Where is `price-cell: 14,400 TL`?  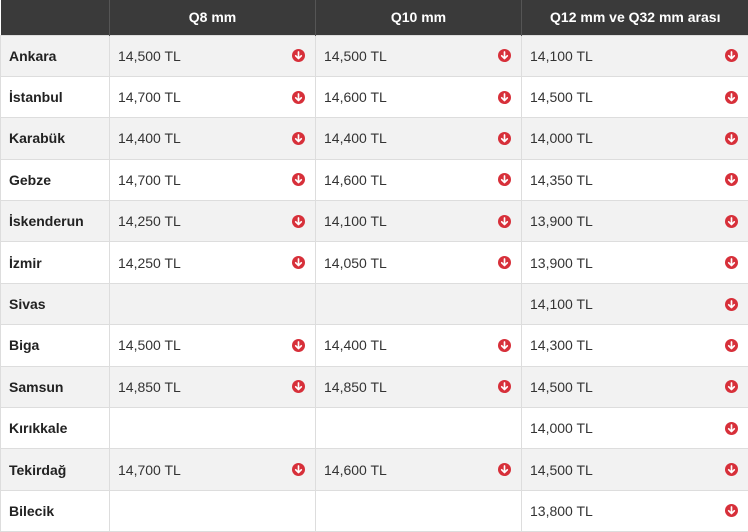 price-cell: 14,400 TL is located at coordinates (418, 345).